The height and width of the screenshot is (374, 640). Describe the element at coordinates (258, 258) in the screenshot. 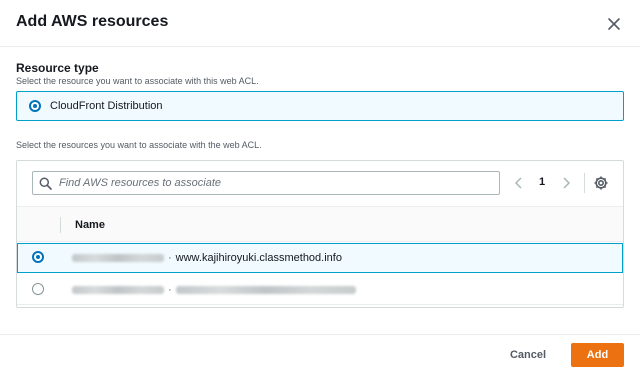

I see `resource-domain: www.kajihiroyuki.classmethod.info` at that location.